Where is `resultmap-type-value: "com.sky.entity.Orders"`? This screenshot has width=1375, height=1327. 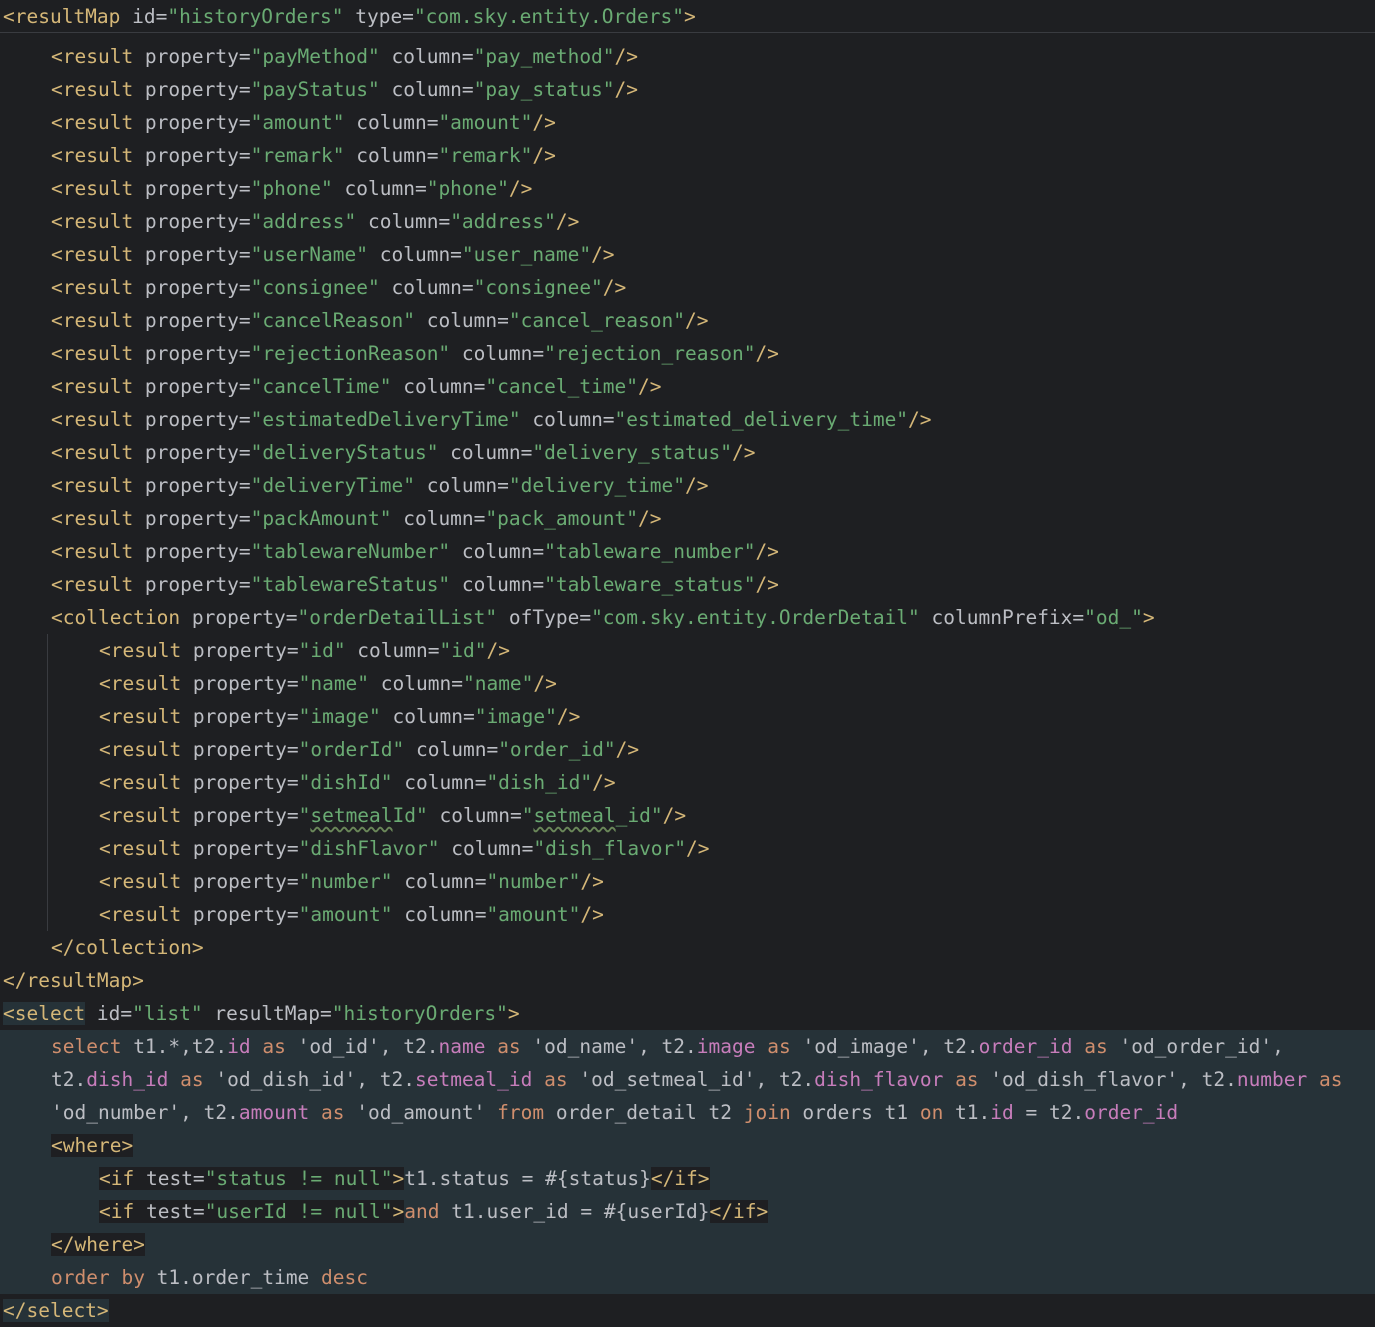 resultmap-type-value: "com.sky.entity.Orders" is located at coordinates (548, 16).